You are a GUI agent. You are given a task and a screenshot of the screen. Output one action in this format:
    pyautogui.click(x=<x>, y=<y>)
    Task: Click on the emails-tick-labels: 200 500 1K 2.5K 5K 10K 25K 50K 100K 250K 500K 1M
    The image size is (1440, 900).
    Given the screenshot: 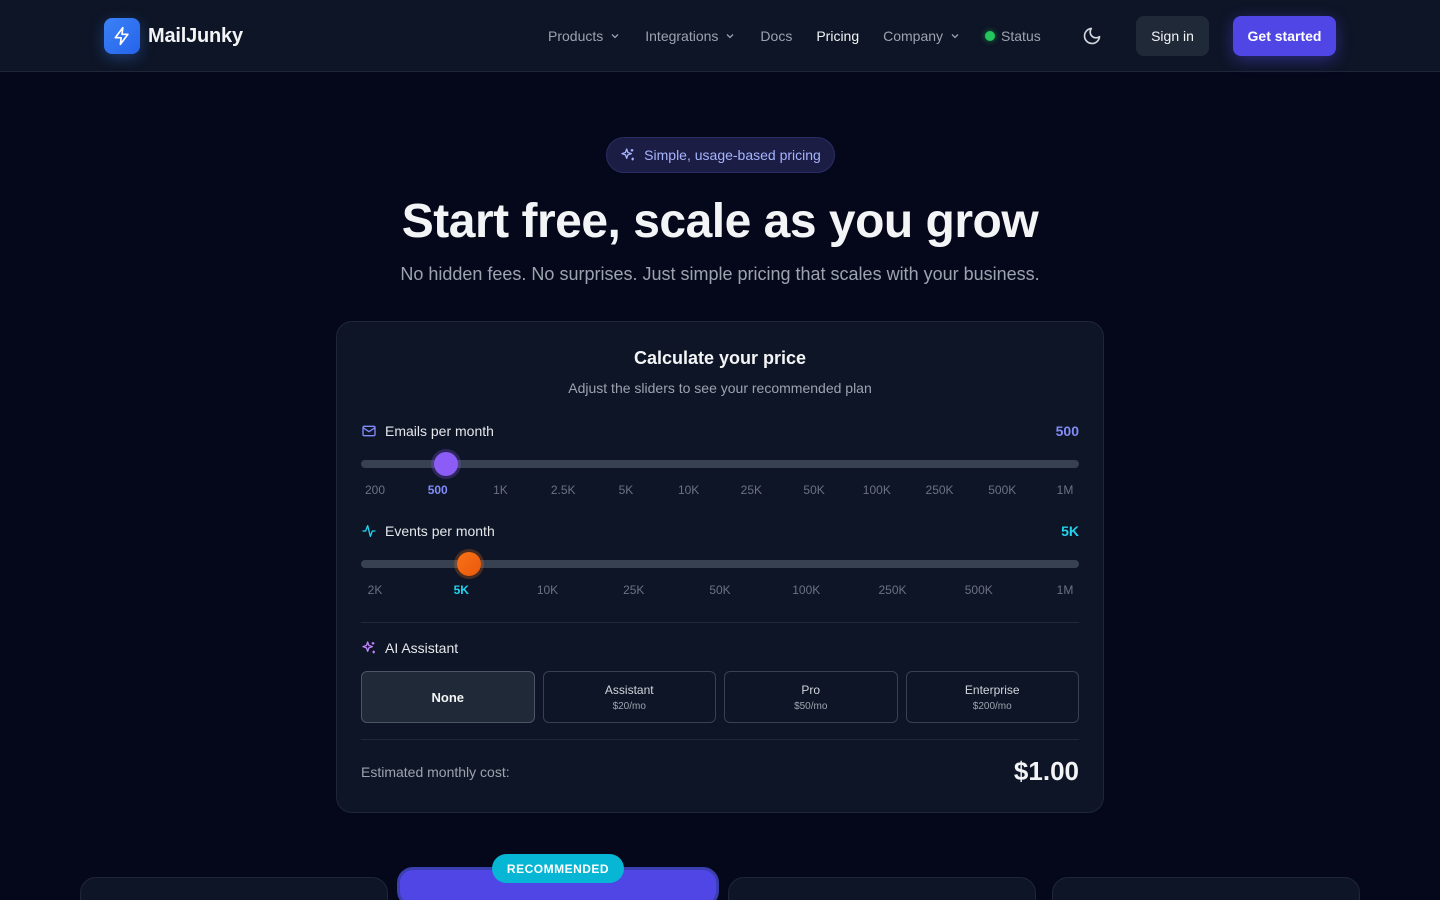 What is the action you would take?
    pyautogui.click(x=720, y=491)
    